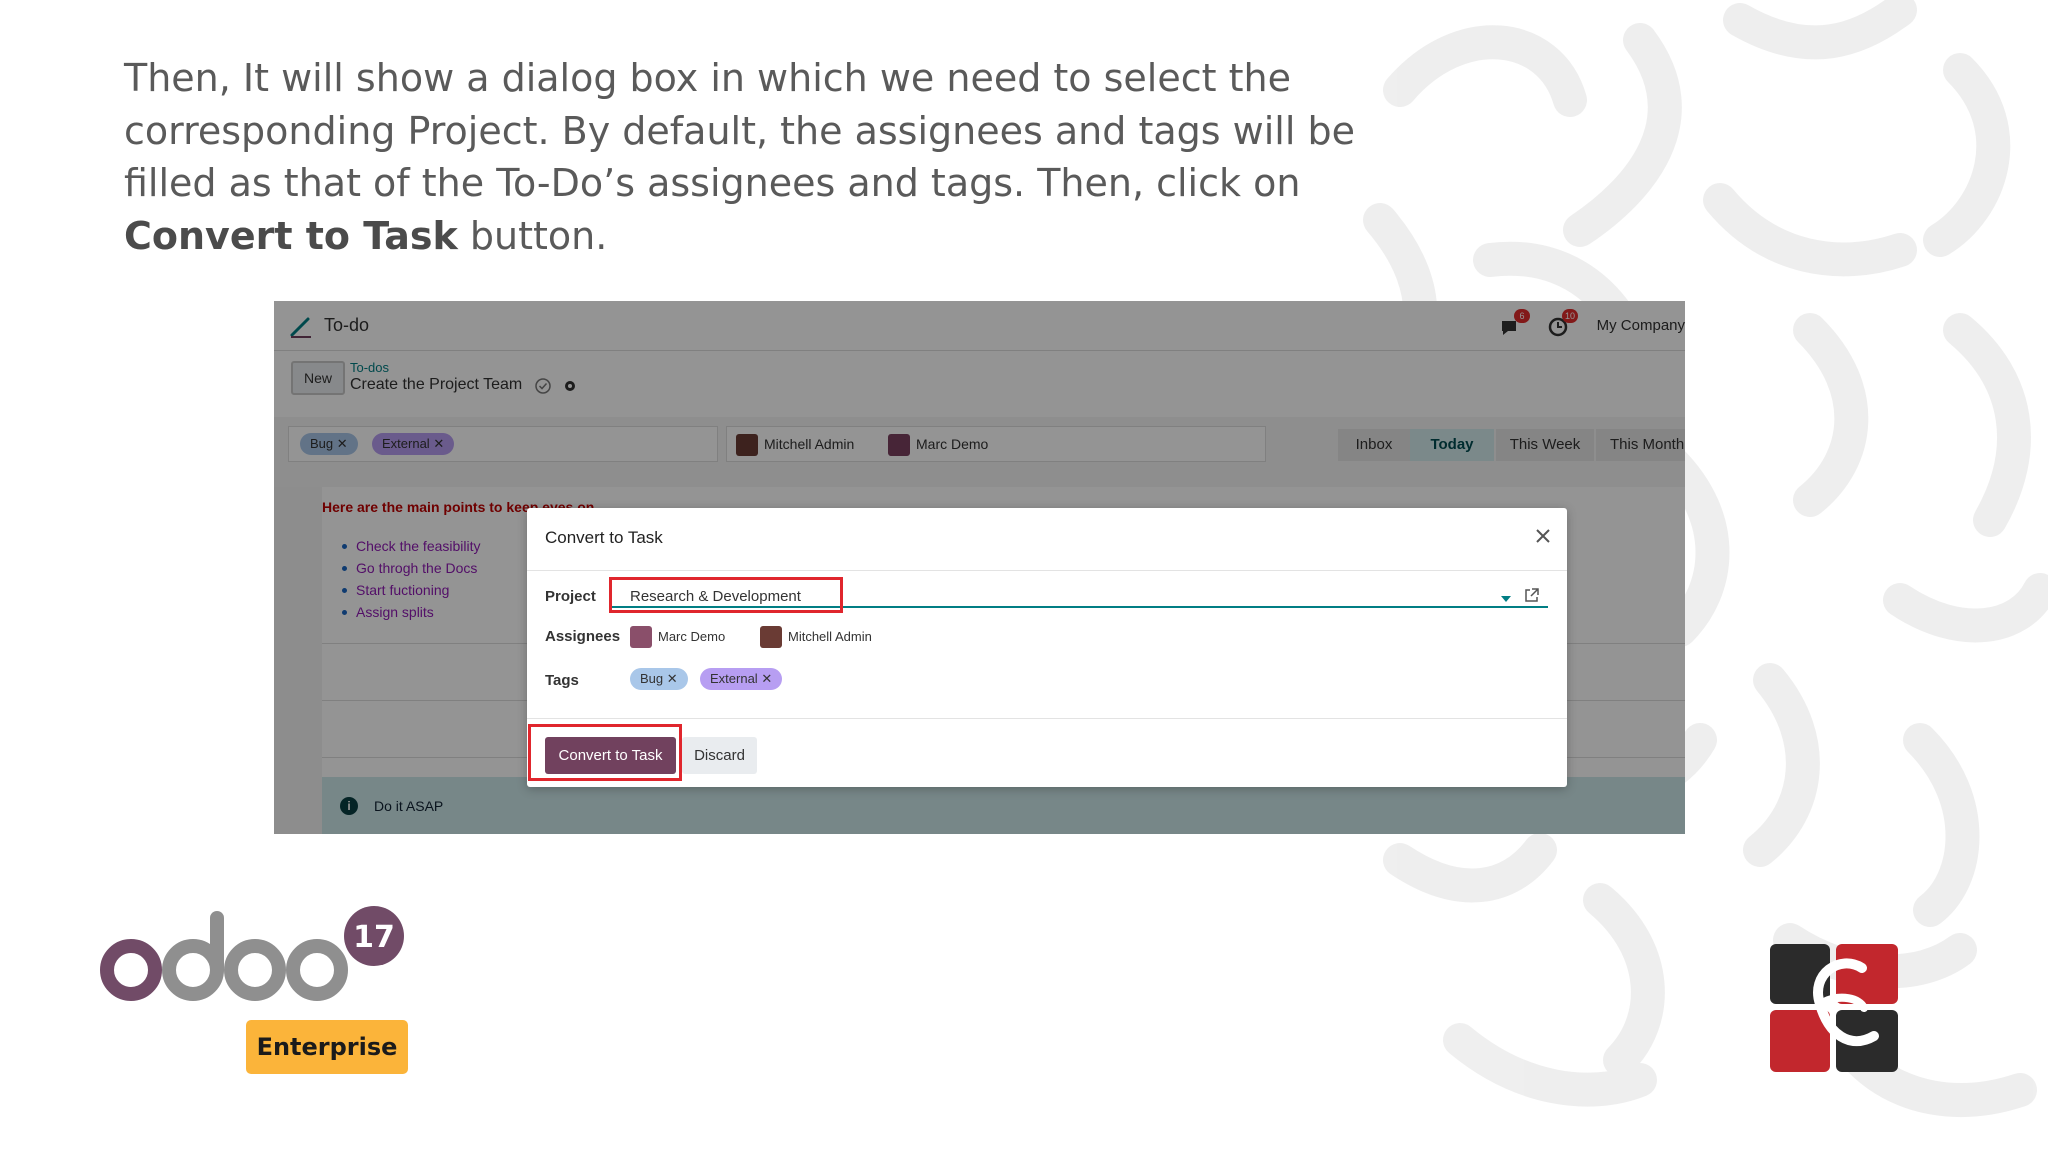  Describe the element at coordinates (1640, 445) in the screenshot. I see `stage-this-month: This Month` at that location.